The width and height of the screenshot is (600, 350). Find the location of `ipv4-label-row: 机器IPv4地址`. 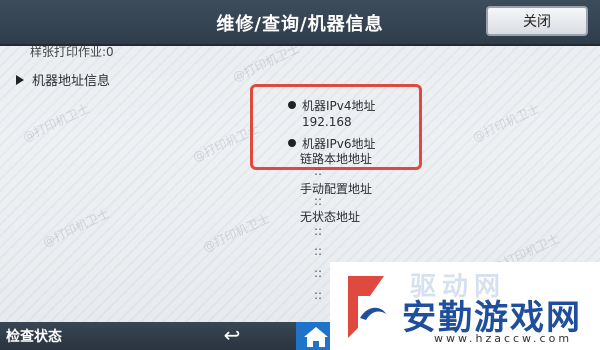

ipv4-label-row: 机器IPv4地址 is located at coordinates (332, 105).